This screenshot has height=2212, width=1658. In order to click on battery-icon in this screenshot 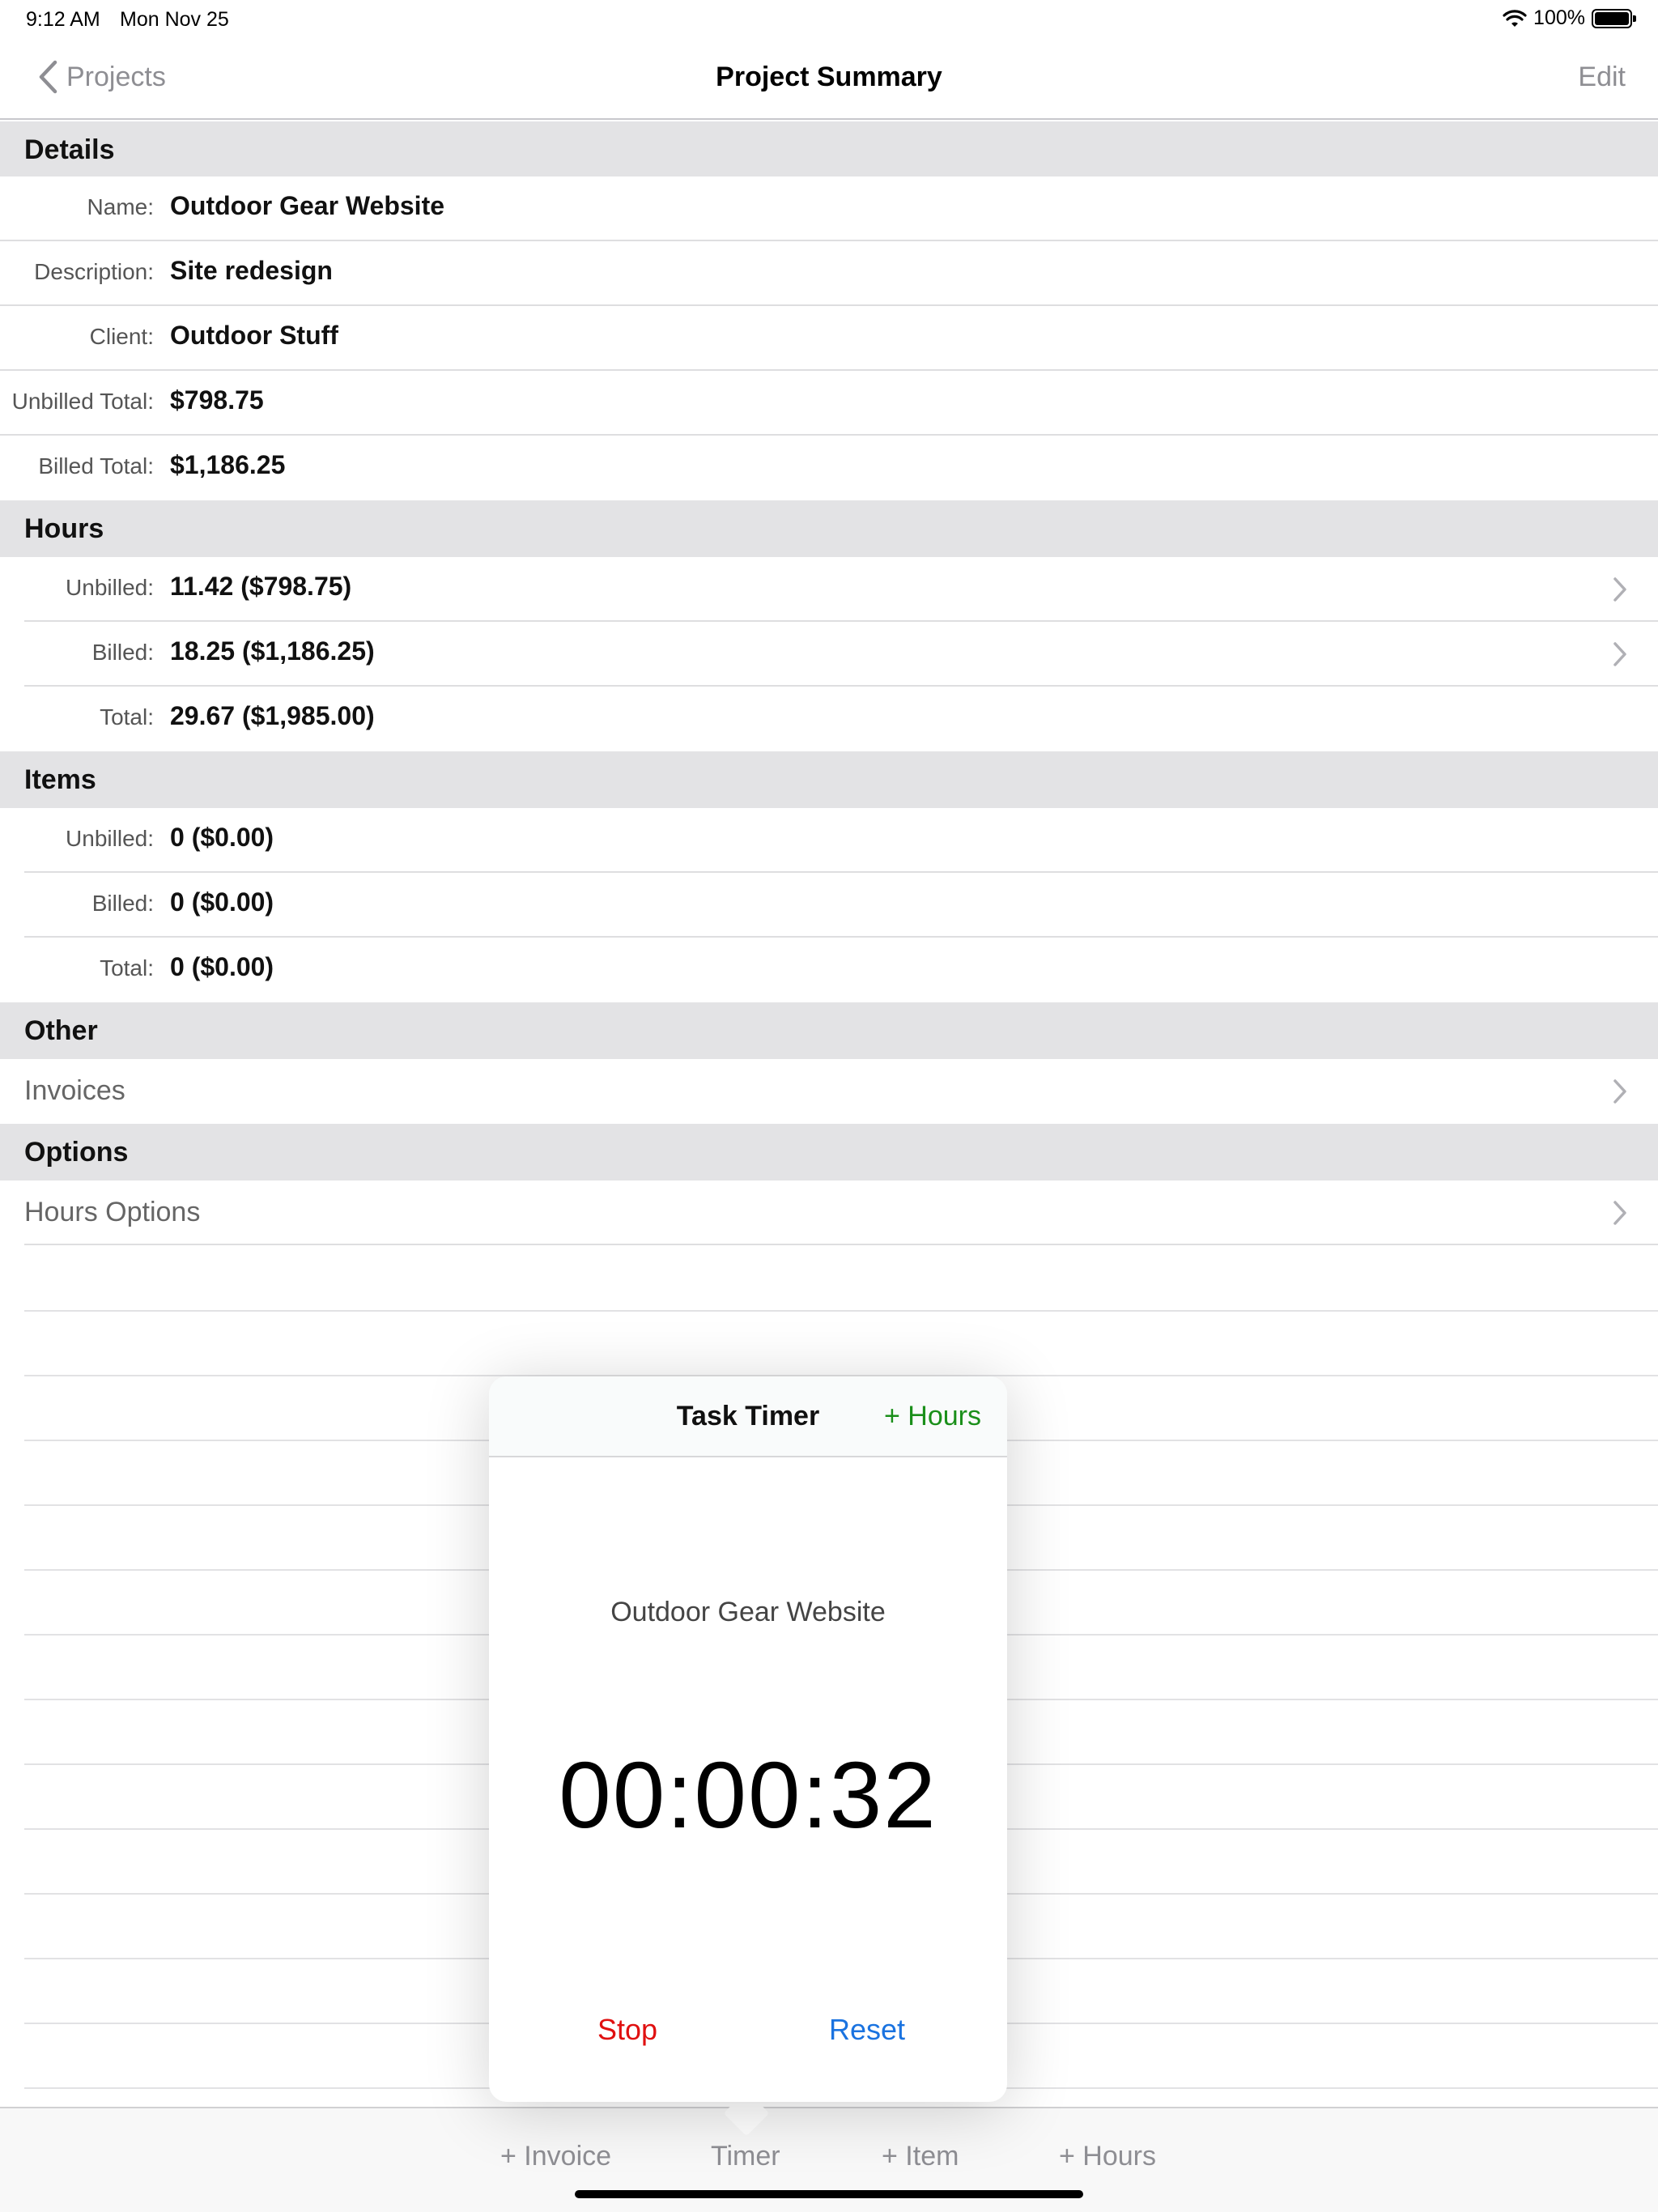, I will do `click(1614, 18)`.